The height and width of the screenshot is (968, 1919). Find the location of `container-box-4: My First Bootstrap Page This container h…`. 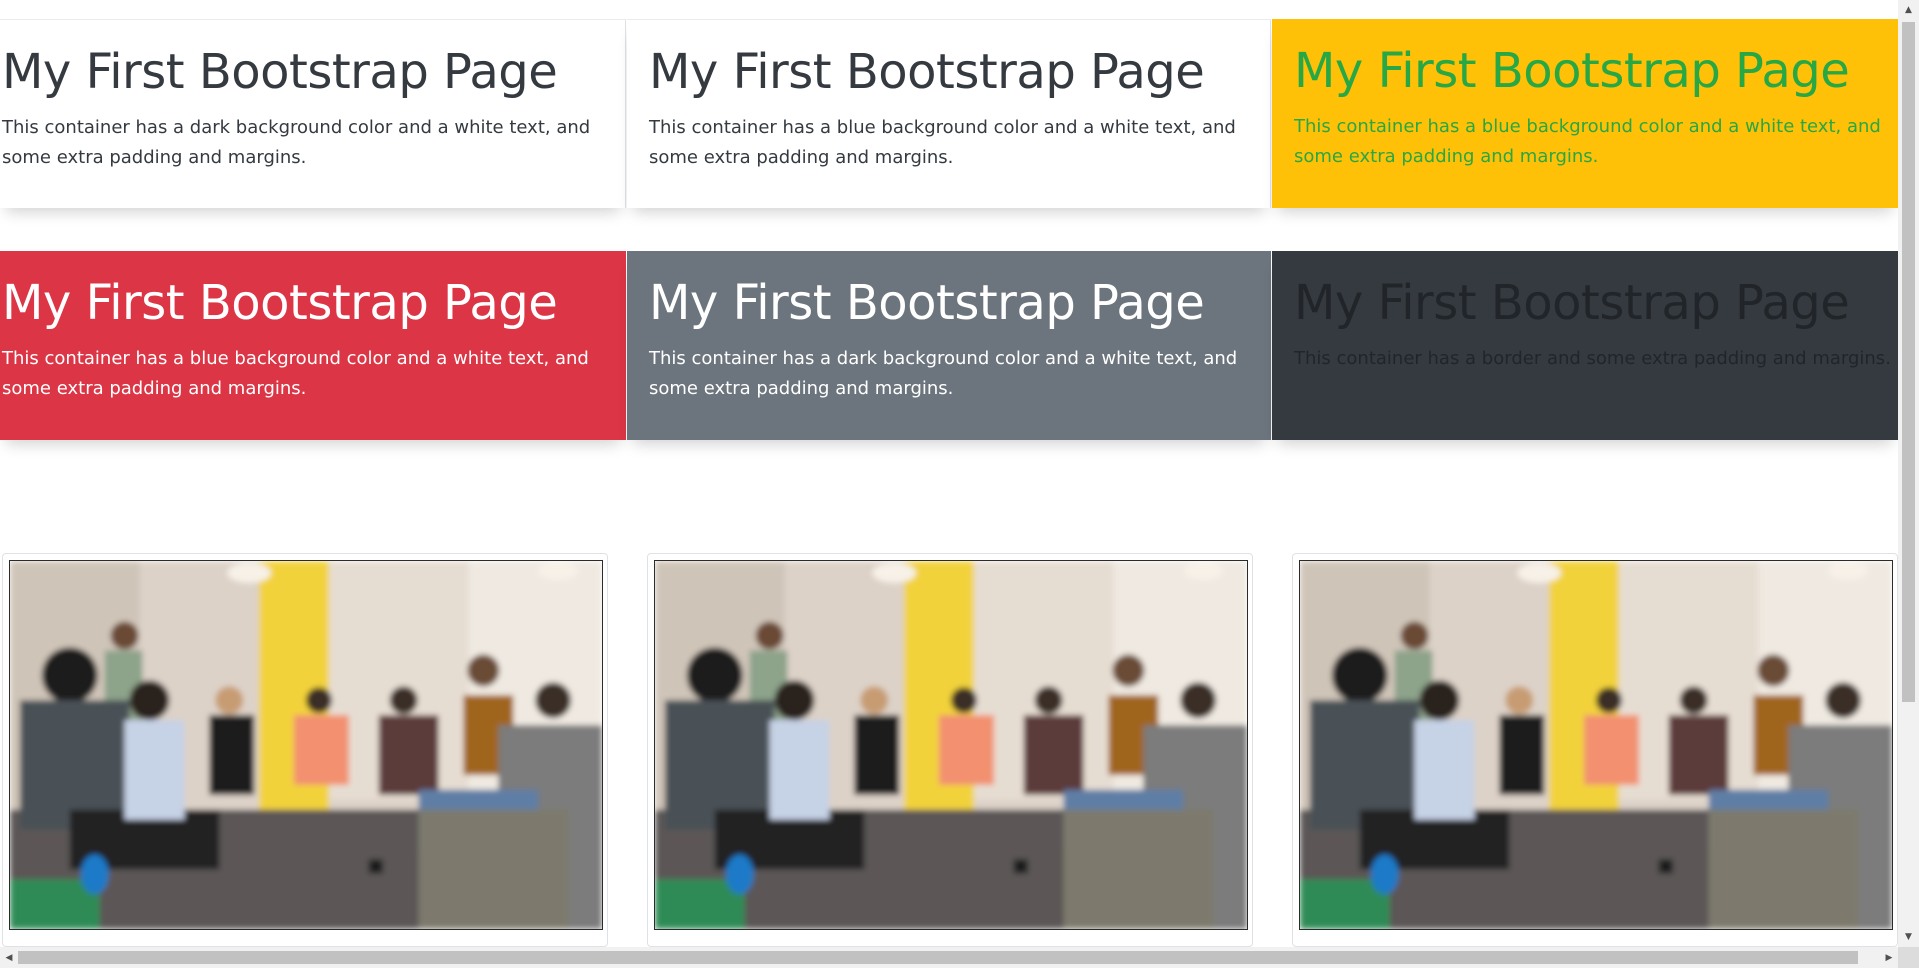

container-box-4: My First Bootstrap Page This container h… is located at coordinates (313, 345).